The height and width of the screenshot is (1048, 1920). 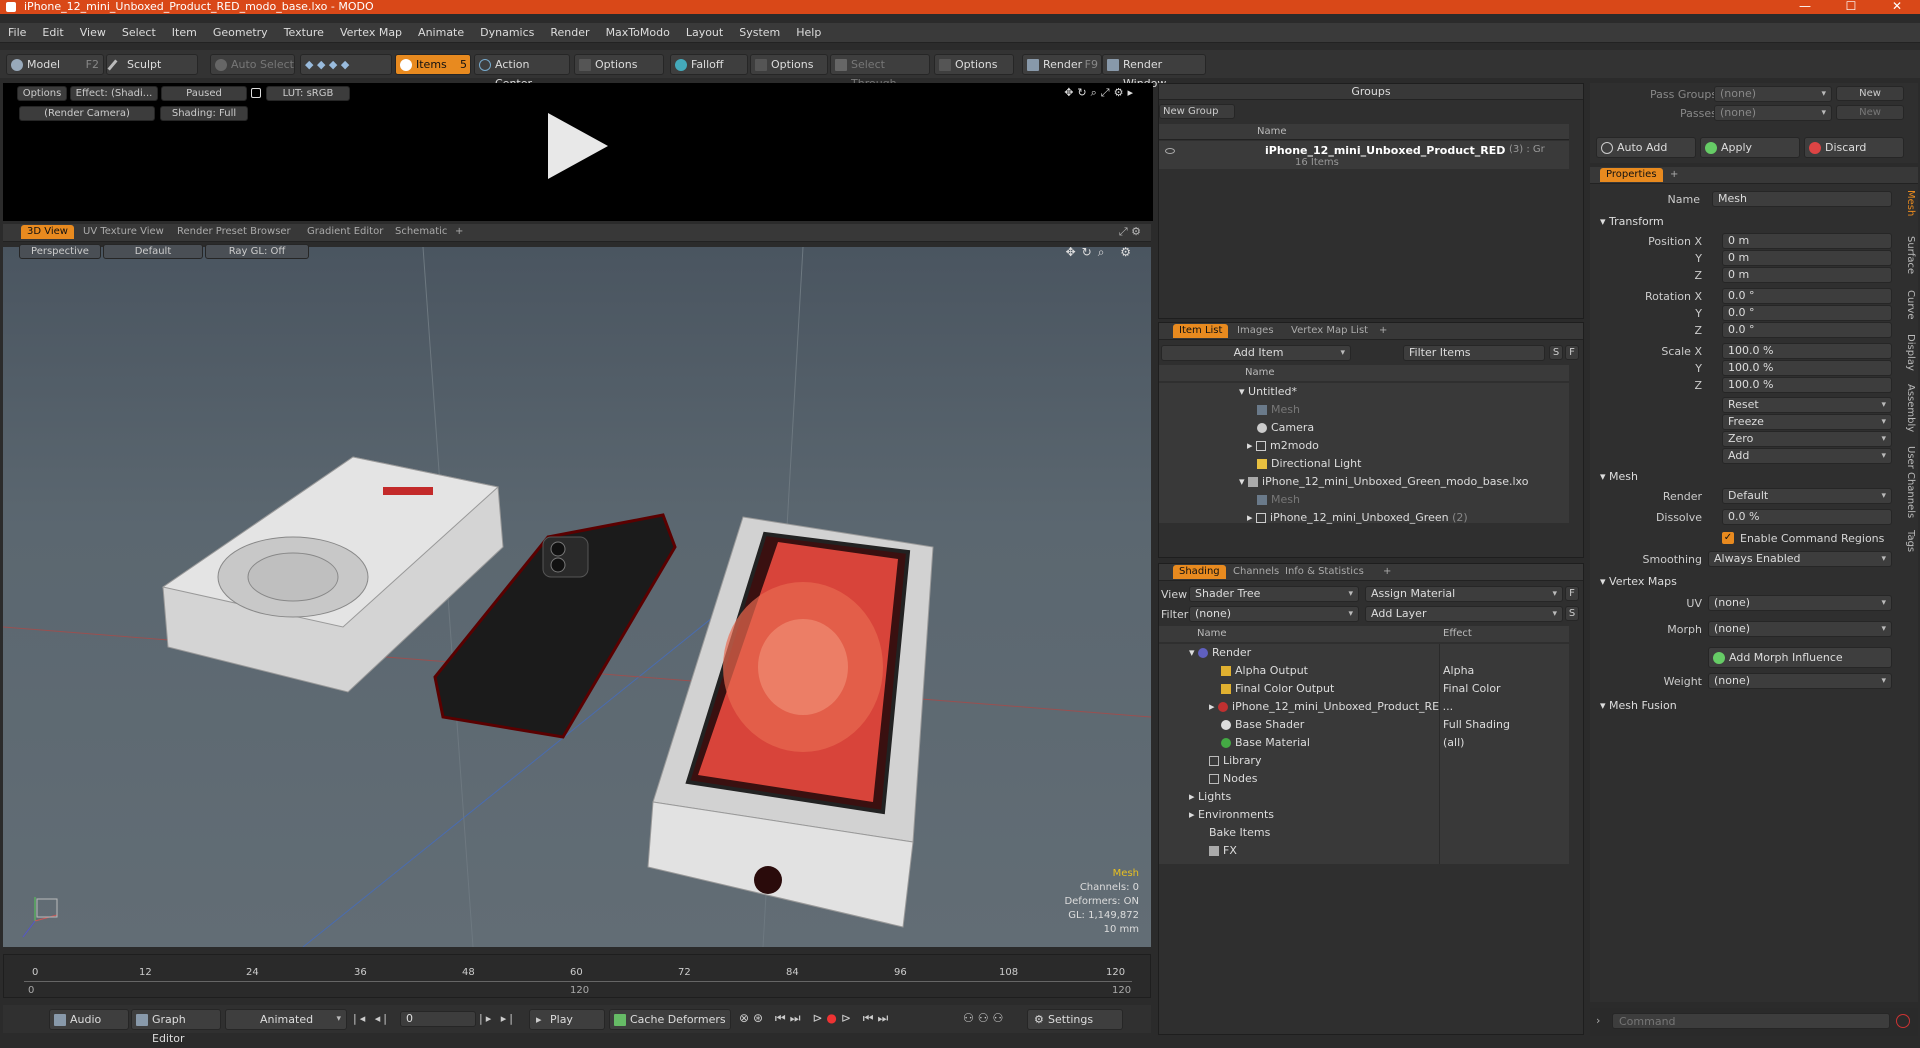 I want to click on shader-row: ▸ Environments, so click(x=1231, y=815).